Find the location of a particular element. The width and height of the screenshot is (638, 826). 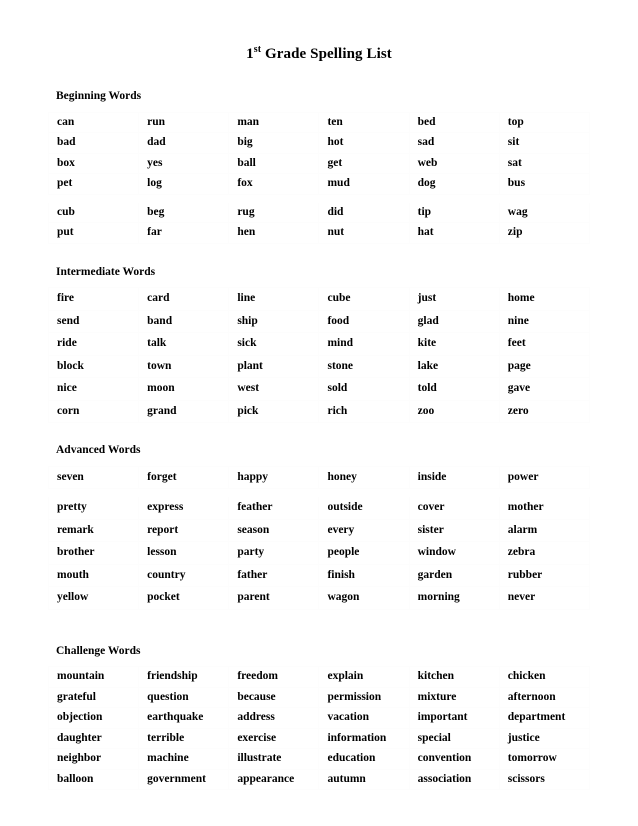

table-row: nice moon west sold told gave is located at coordinates (319, 389).